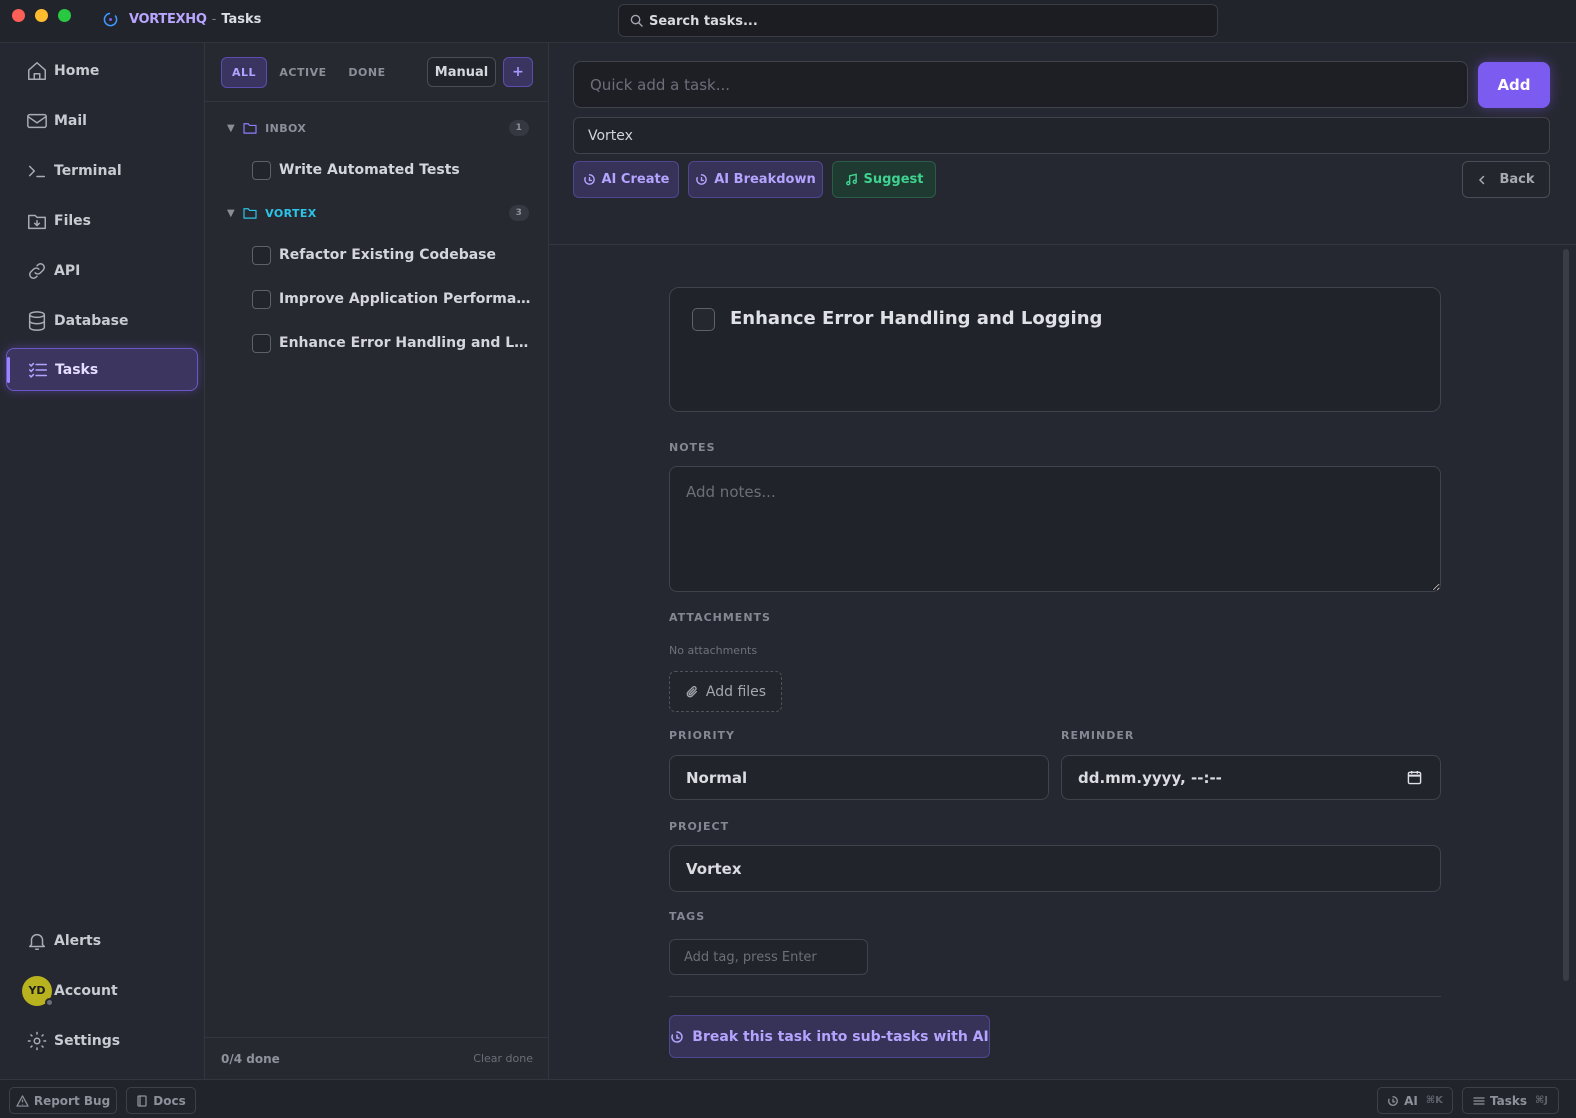 This screenshot has width=1576, height=1118. Describe the element at coordinates (503, 1058) in the screenshot. I see `clear-done-link: Clear done` at that location.